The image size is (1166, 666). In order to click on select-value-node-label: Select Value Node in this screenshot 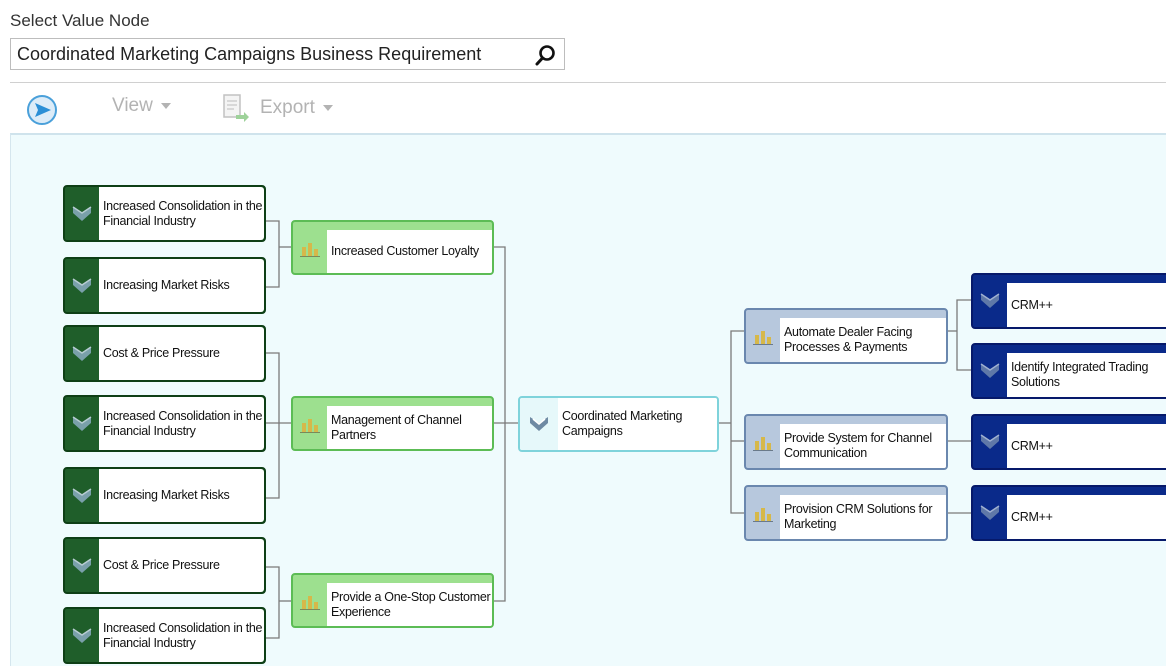, I will do `click(80, 20)`.